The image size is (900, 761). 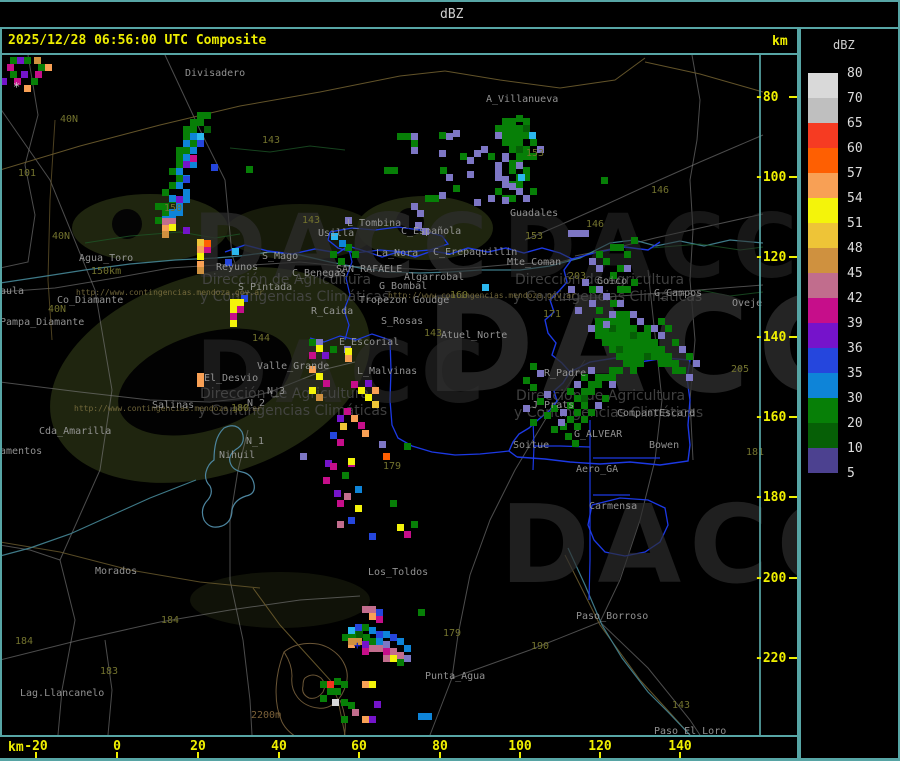 What do you see at coordinates (266, 715) in the screenshot?
I see `road-label: 2200m` at bounding box center [266, 715].